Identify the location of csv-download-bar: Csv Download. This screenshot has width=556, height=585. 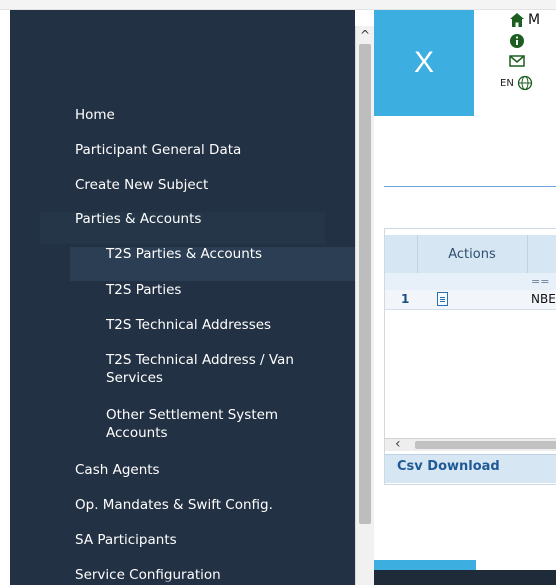
(470, 468).